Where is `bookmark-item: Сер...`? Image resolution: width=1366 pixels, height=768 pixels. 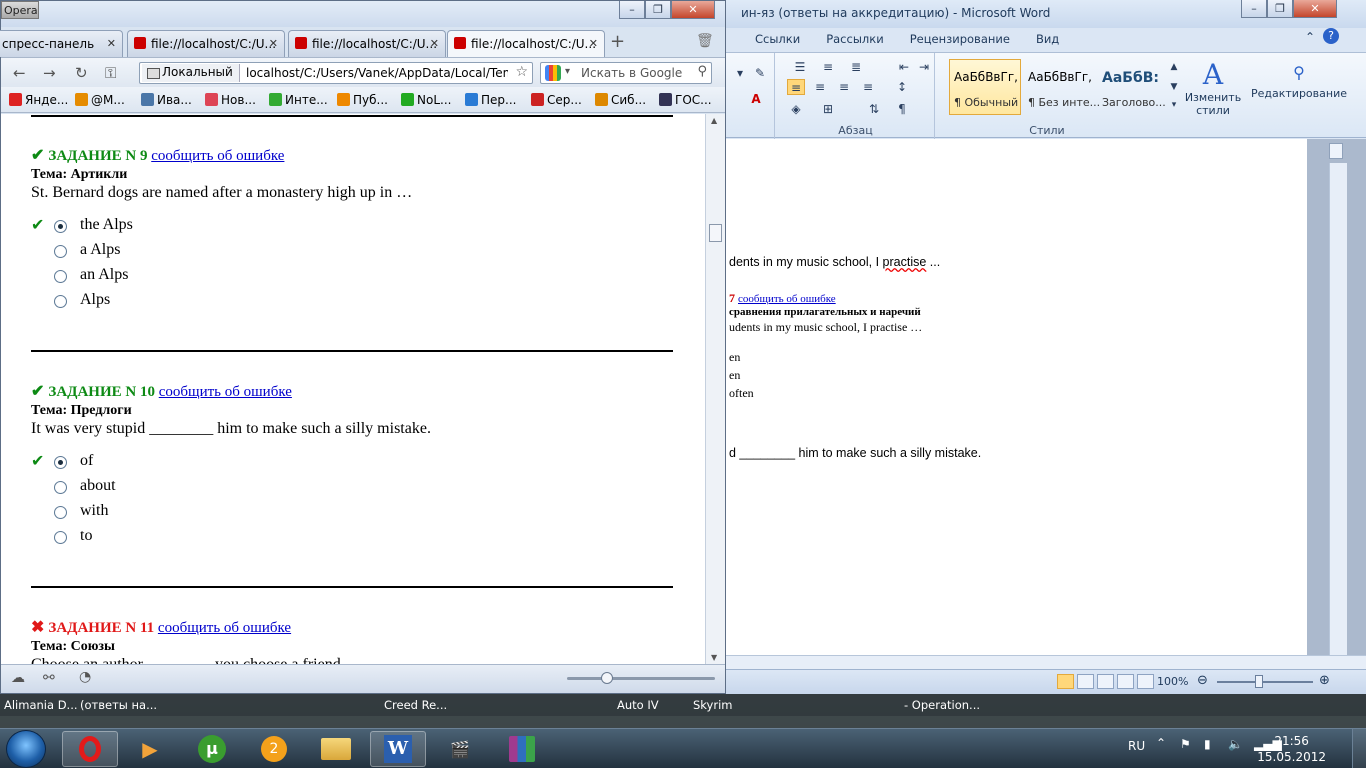 bookmark-item: Сер... is located at coordinates (556, 100).